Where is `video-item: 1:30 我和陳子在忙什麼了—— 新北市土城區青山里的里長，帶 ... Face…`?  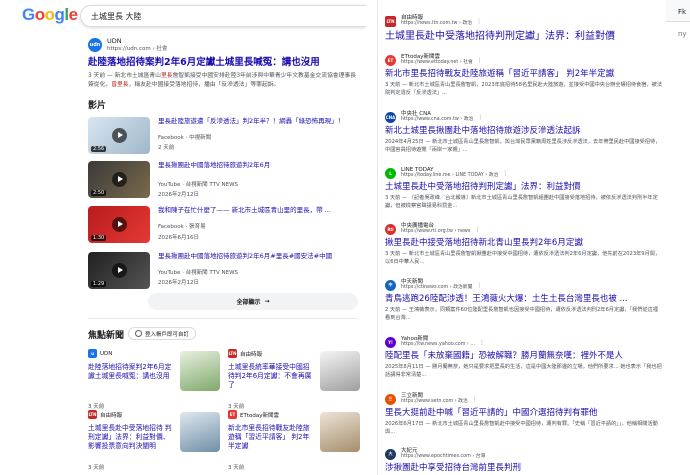
video-item: 1:30 我和陳子在忙什麼了—— 新北市土城區青山里的里長，帶 ... Face… is located at coordinates (223, 225).